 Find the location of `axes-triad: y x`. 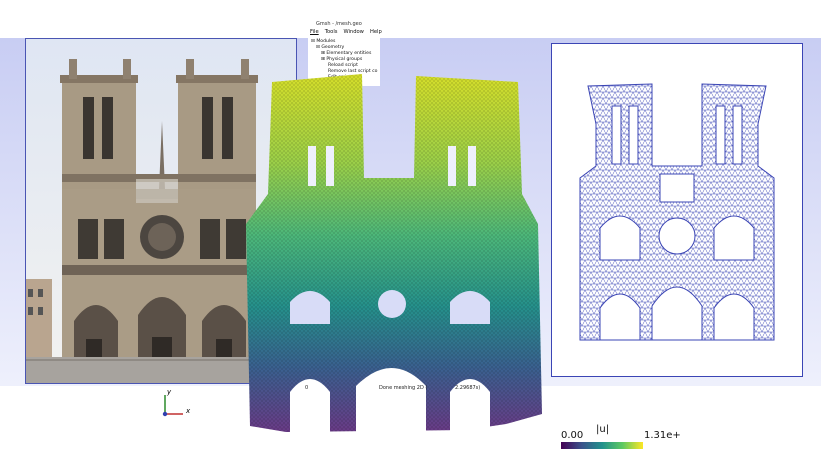

axes-triad: y x is located at coordinates (175, 405).